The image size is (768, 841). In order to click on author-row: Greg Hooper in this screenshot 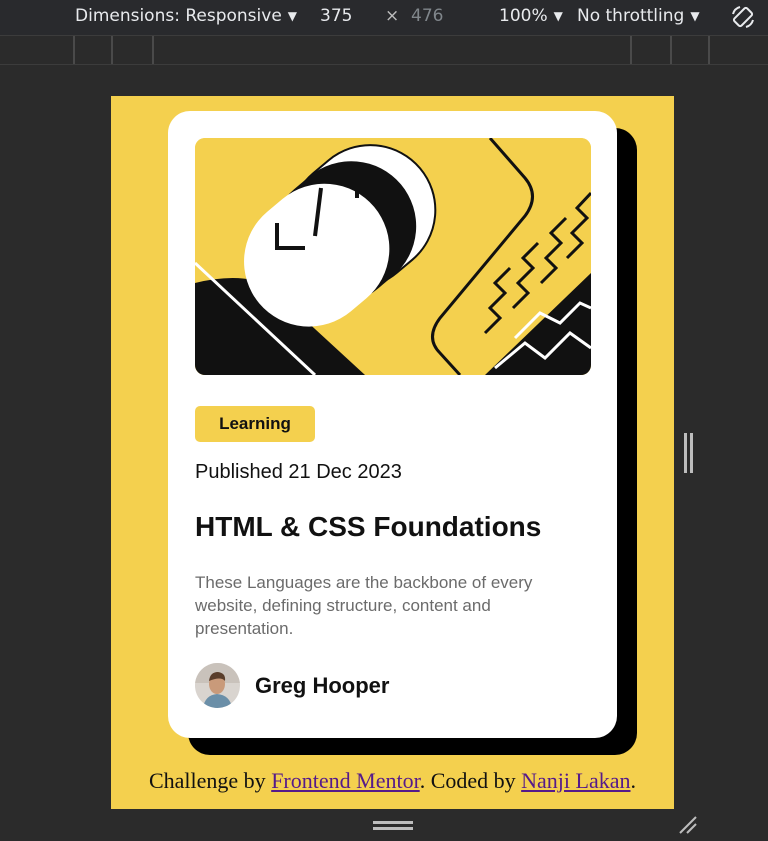, I will do `click(292, 685)`.